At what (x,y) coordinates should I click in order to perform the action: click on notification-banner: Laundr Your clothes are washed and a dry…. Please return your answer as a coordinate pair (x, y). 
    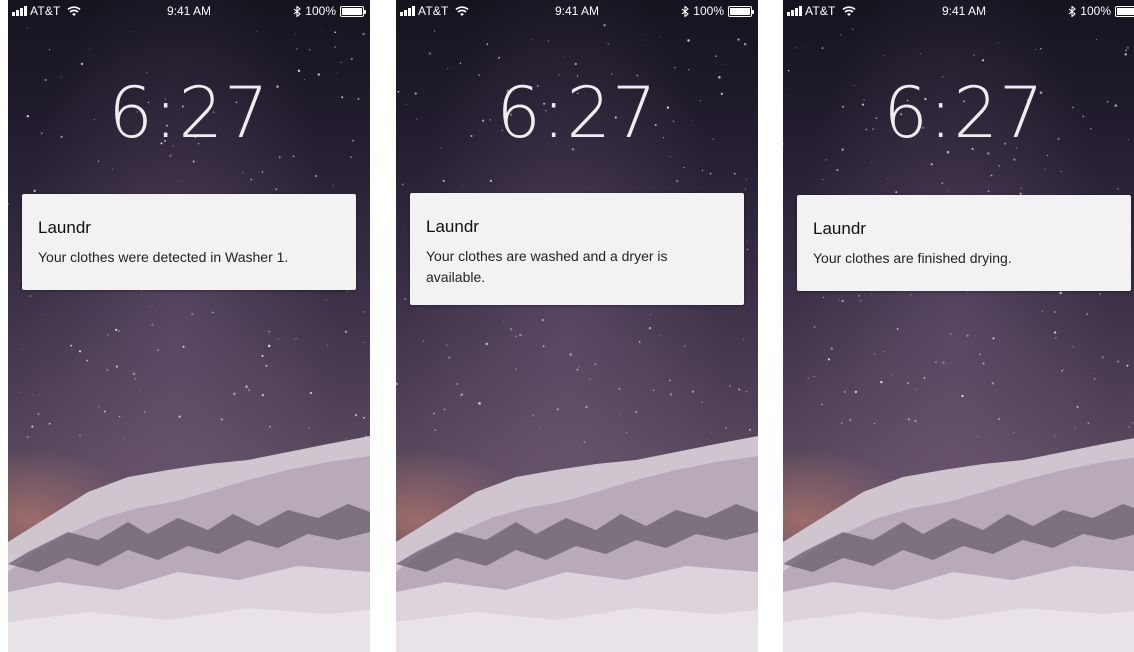
    Looking at the image, I should click on (577, 249).